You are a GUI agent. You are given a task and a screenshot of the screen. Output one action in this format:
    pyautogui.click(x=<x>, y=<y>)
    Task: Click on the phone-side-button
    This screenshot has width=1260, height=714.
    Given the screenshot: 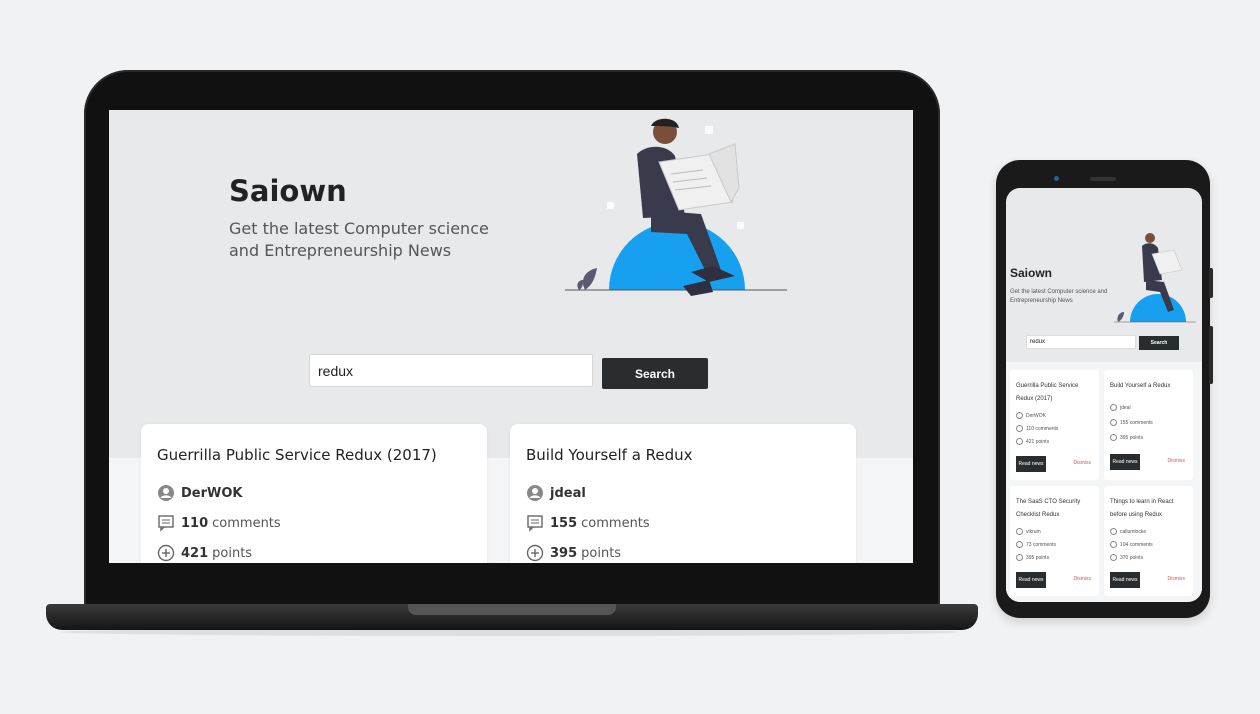 What is the action you would take?
    pyautogui.click(x=1211, y=283)
    